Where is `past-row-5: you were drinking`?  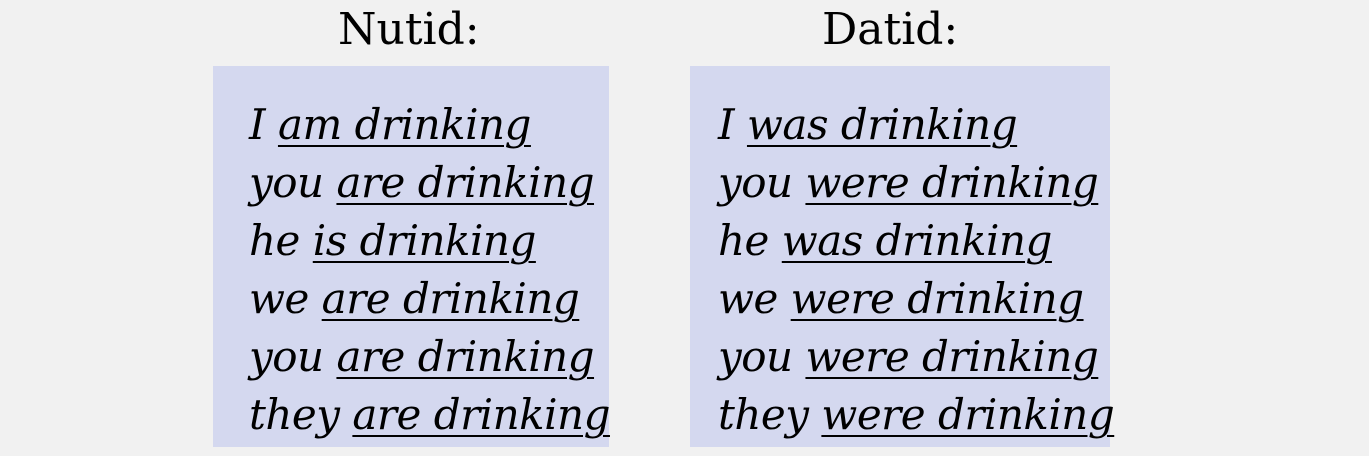
past-row-5: you were drinking is located at coordinates (916, 357).